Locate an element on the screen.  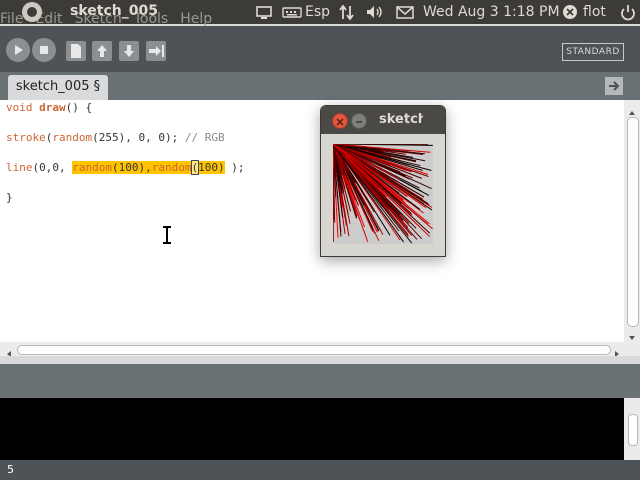
text-cursor-icon is located at coordinates (167, 235).